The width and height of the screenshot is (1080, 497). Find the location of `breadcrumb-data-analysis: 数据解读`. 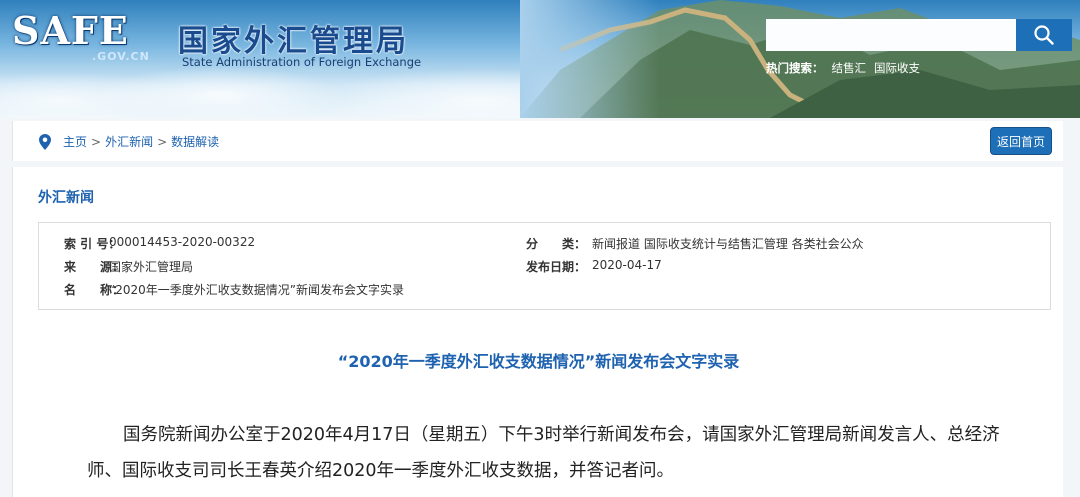

breadcrumb-data-analysis: 数据解读 is located at coordinates (195, 141).